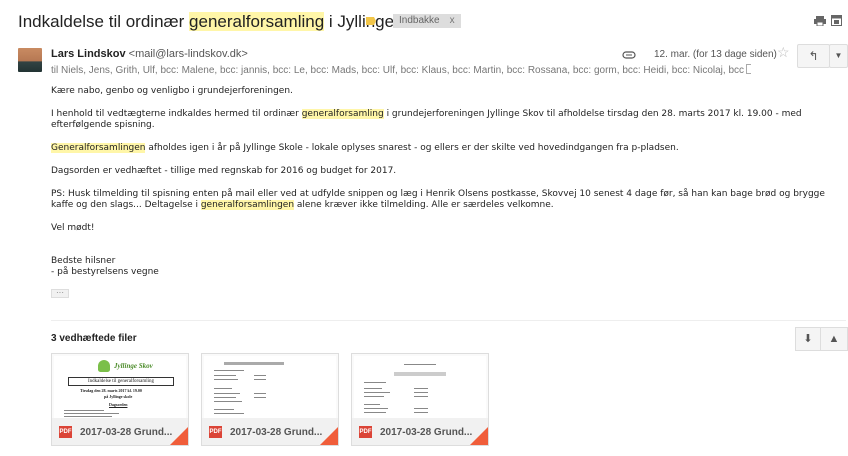 The image size is (848, 456). I want to click on sender-avatar, so click(30, 60).